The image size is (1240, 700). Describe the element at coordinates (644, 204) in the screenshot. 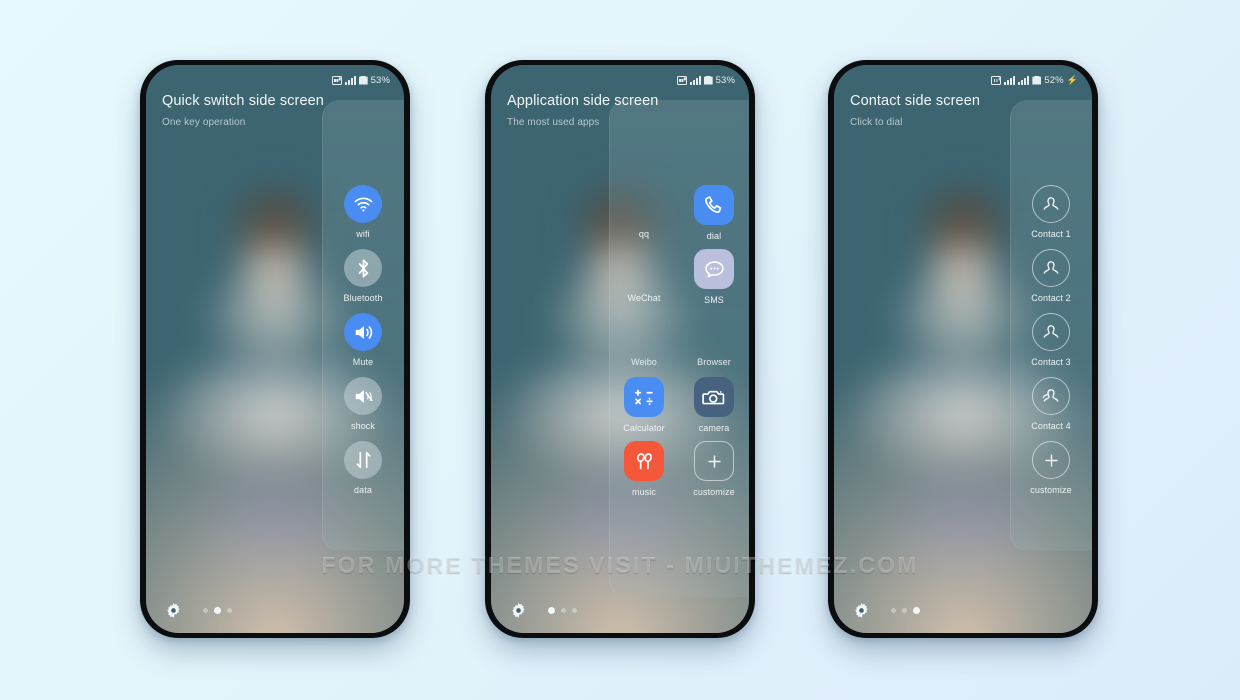

I see `qq-icon` at that location.